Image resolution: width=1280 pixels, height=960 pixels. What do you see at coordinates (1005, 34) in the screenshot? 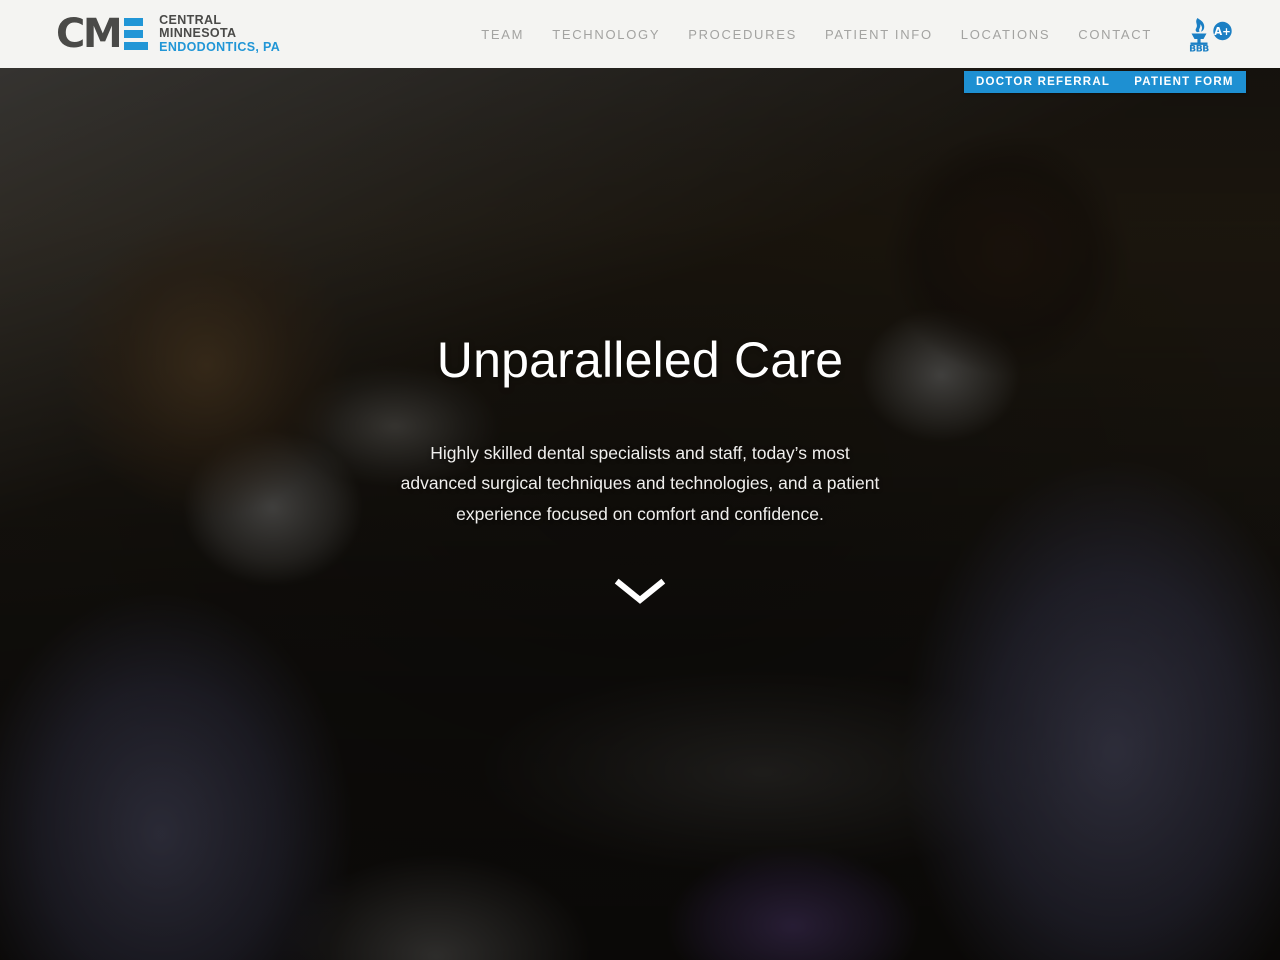
I see `nav-item-locations: LOCATIONS` at bounding box center [1005, 34].